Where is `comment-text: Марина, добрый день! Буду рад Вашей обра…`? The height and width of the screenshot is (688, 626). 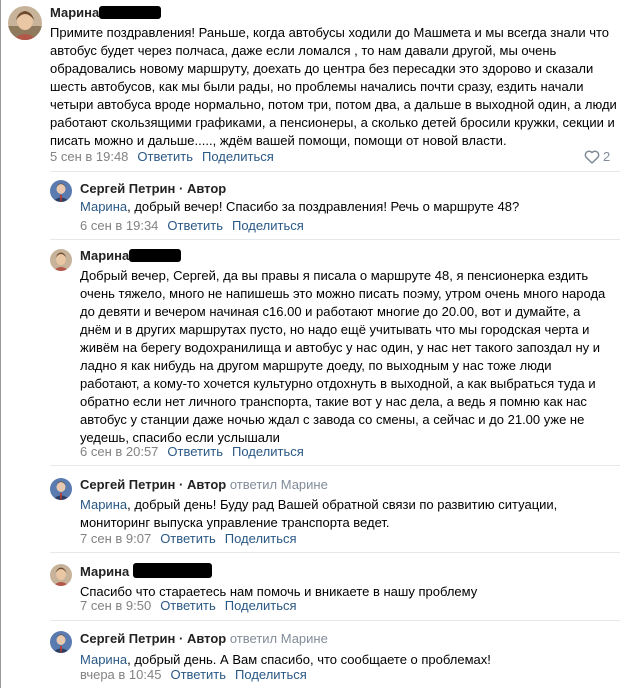 comment-text: Марина, добрый день! Буду рад Вашей обра… is located at coordinates (343, 514).